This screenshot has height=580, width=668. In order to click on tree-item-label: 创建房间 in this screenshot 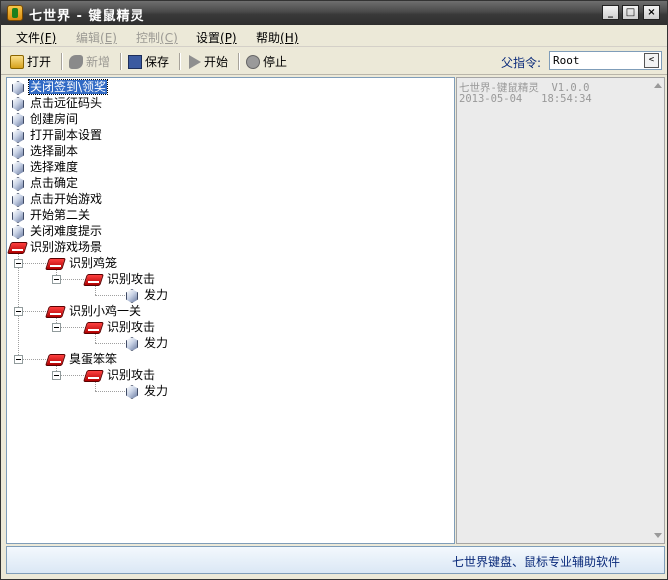, I will do `click(54, 119)`.